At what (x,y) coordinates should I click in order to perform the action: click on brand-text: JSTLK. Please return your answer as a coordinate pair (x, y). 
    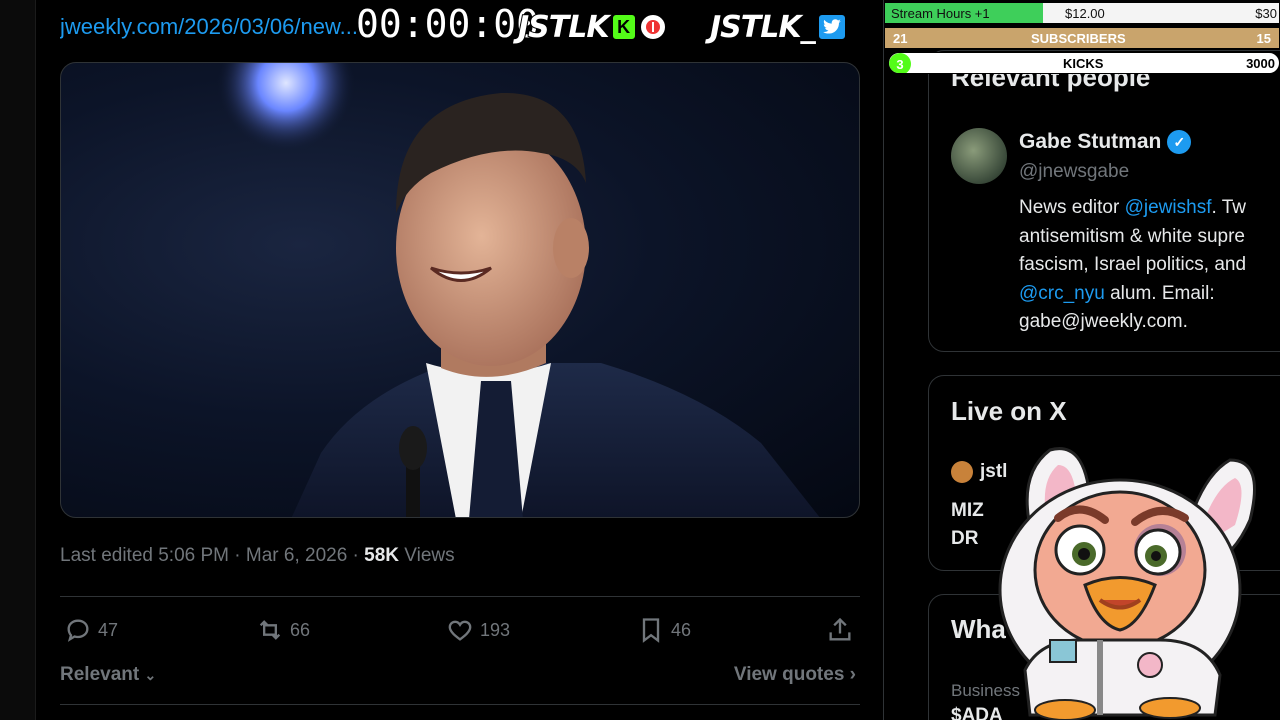
    Looking at the image, I should click on (564, 27).